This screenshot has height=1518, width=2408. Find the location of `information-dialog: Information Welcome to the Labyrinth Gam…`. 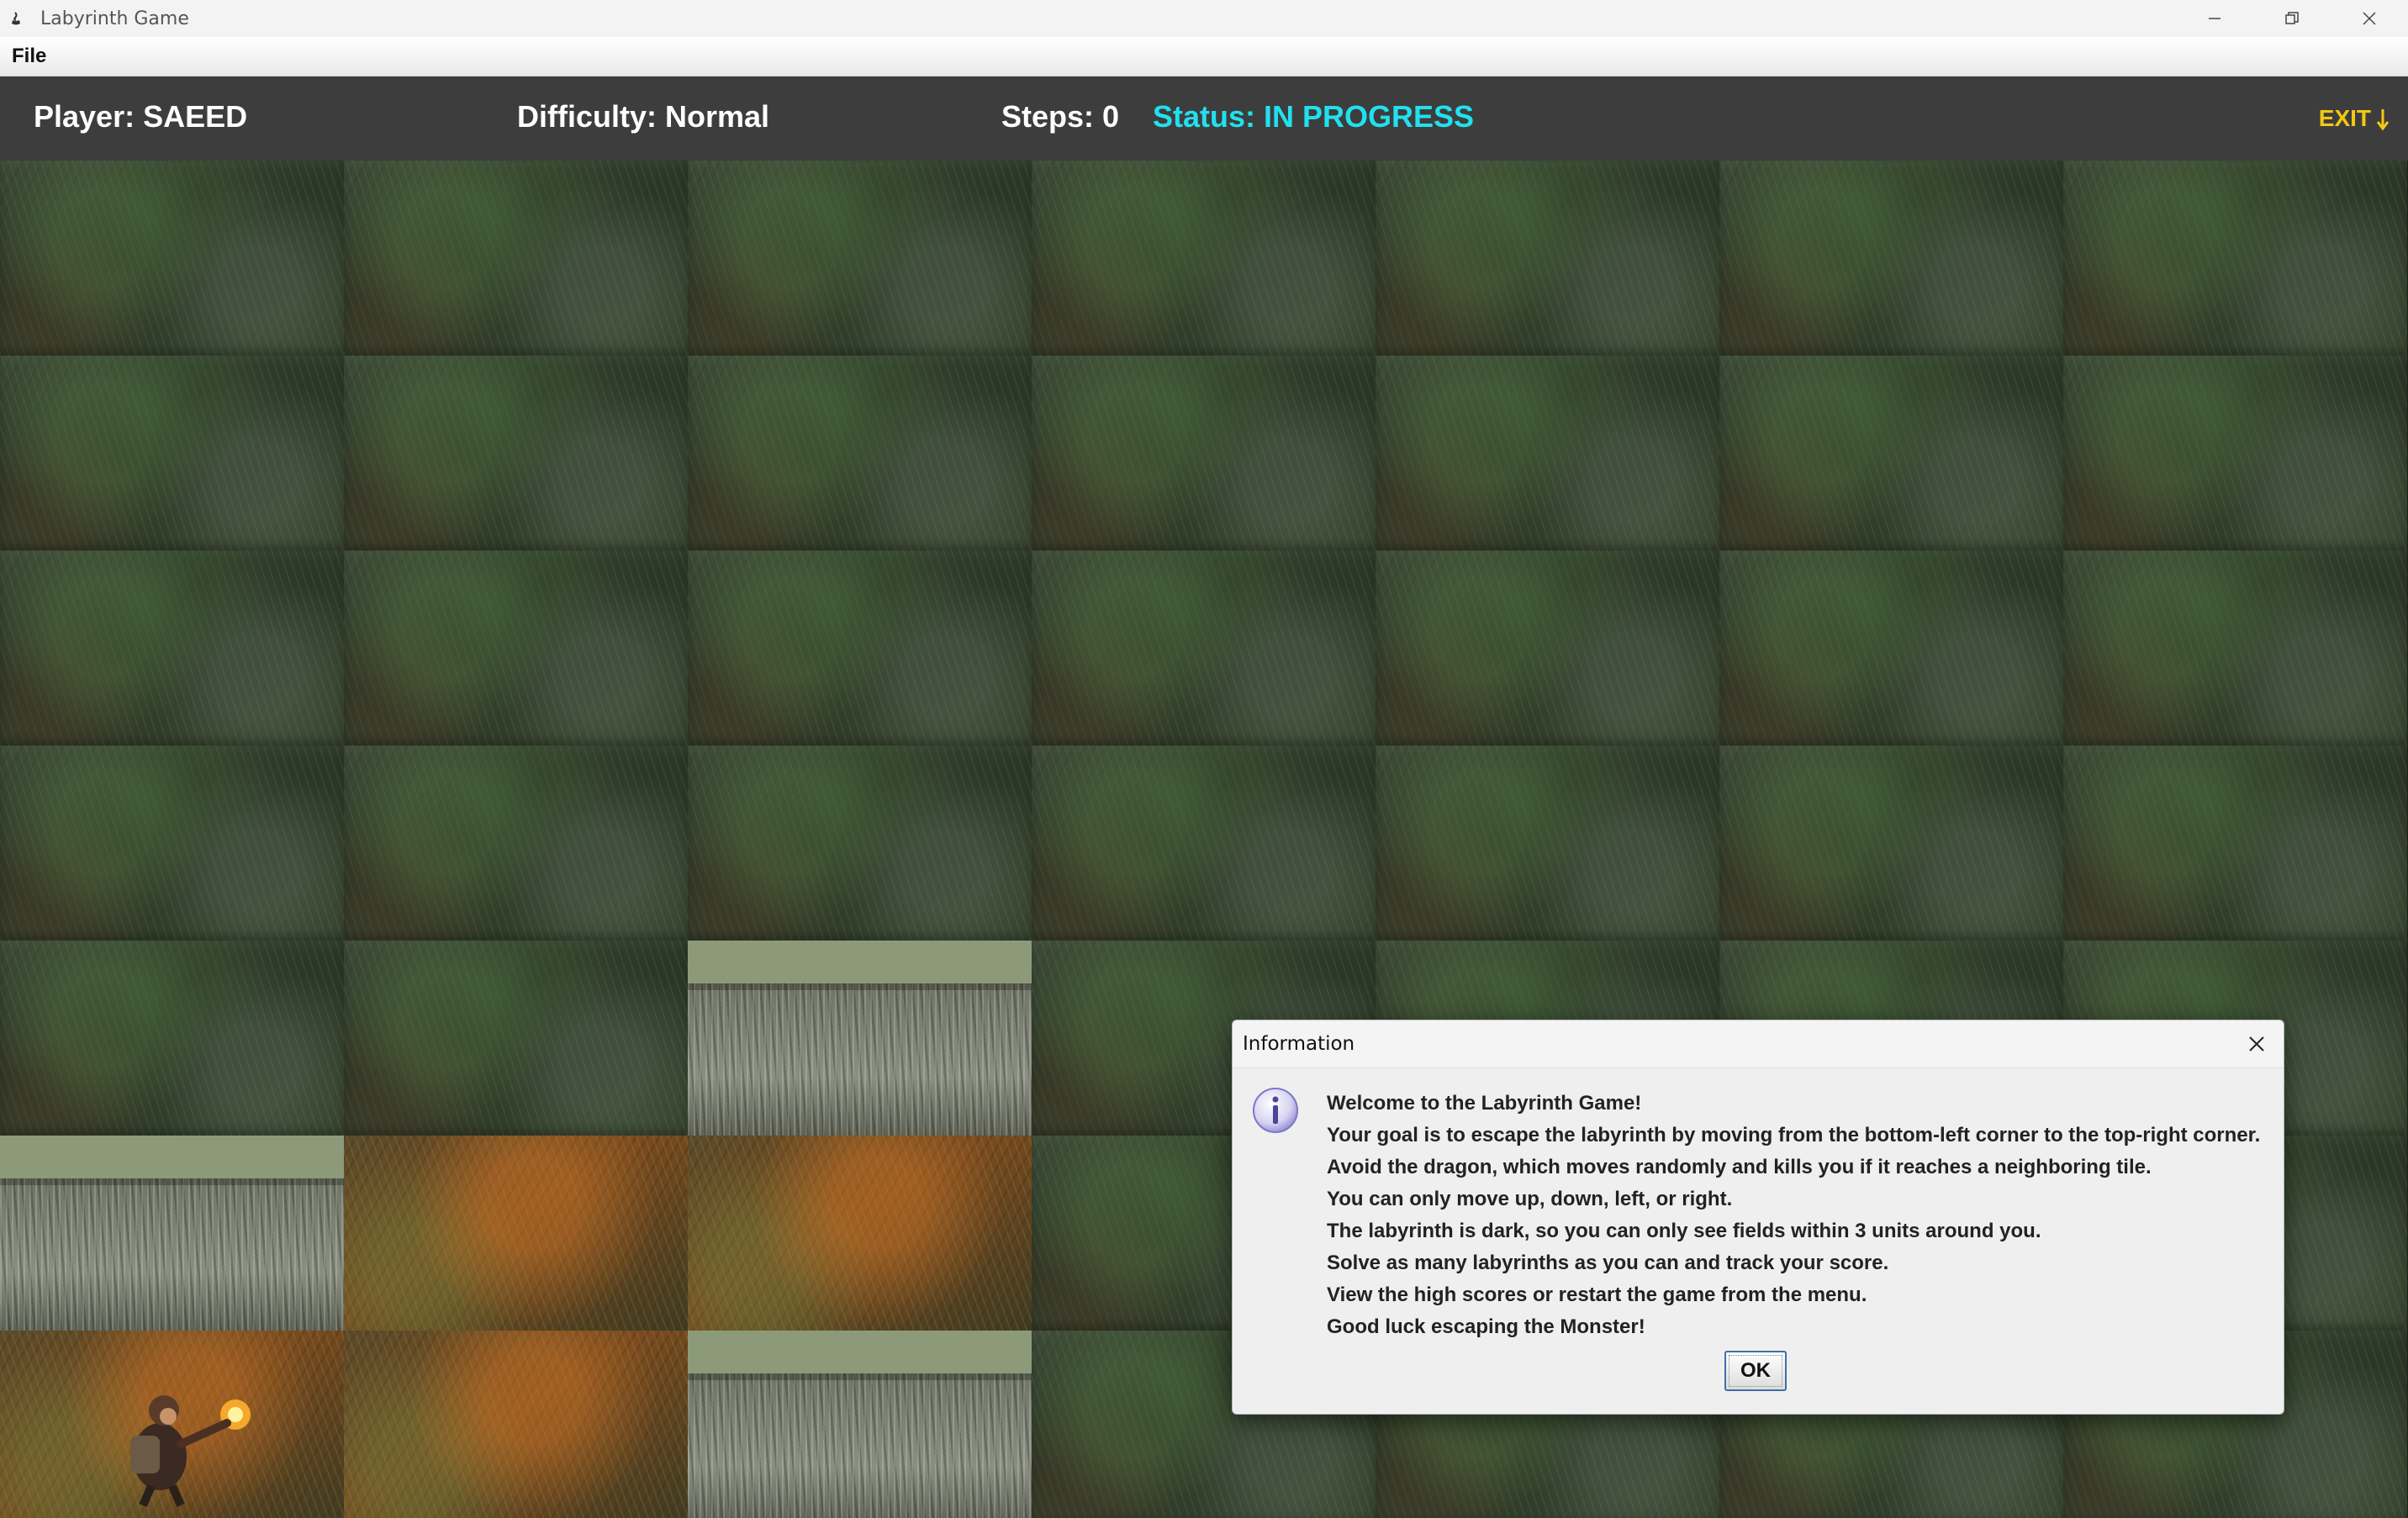

information-dialog: Information Welcome to the Labyrinth Gam… is located at coordinates (1758, 1217).